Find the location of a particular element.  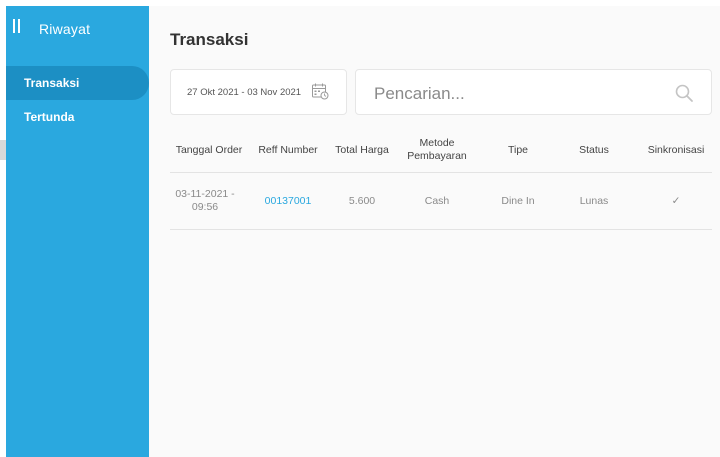

sync-check-icon: ✓ is located at coordinates (676, 200).